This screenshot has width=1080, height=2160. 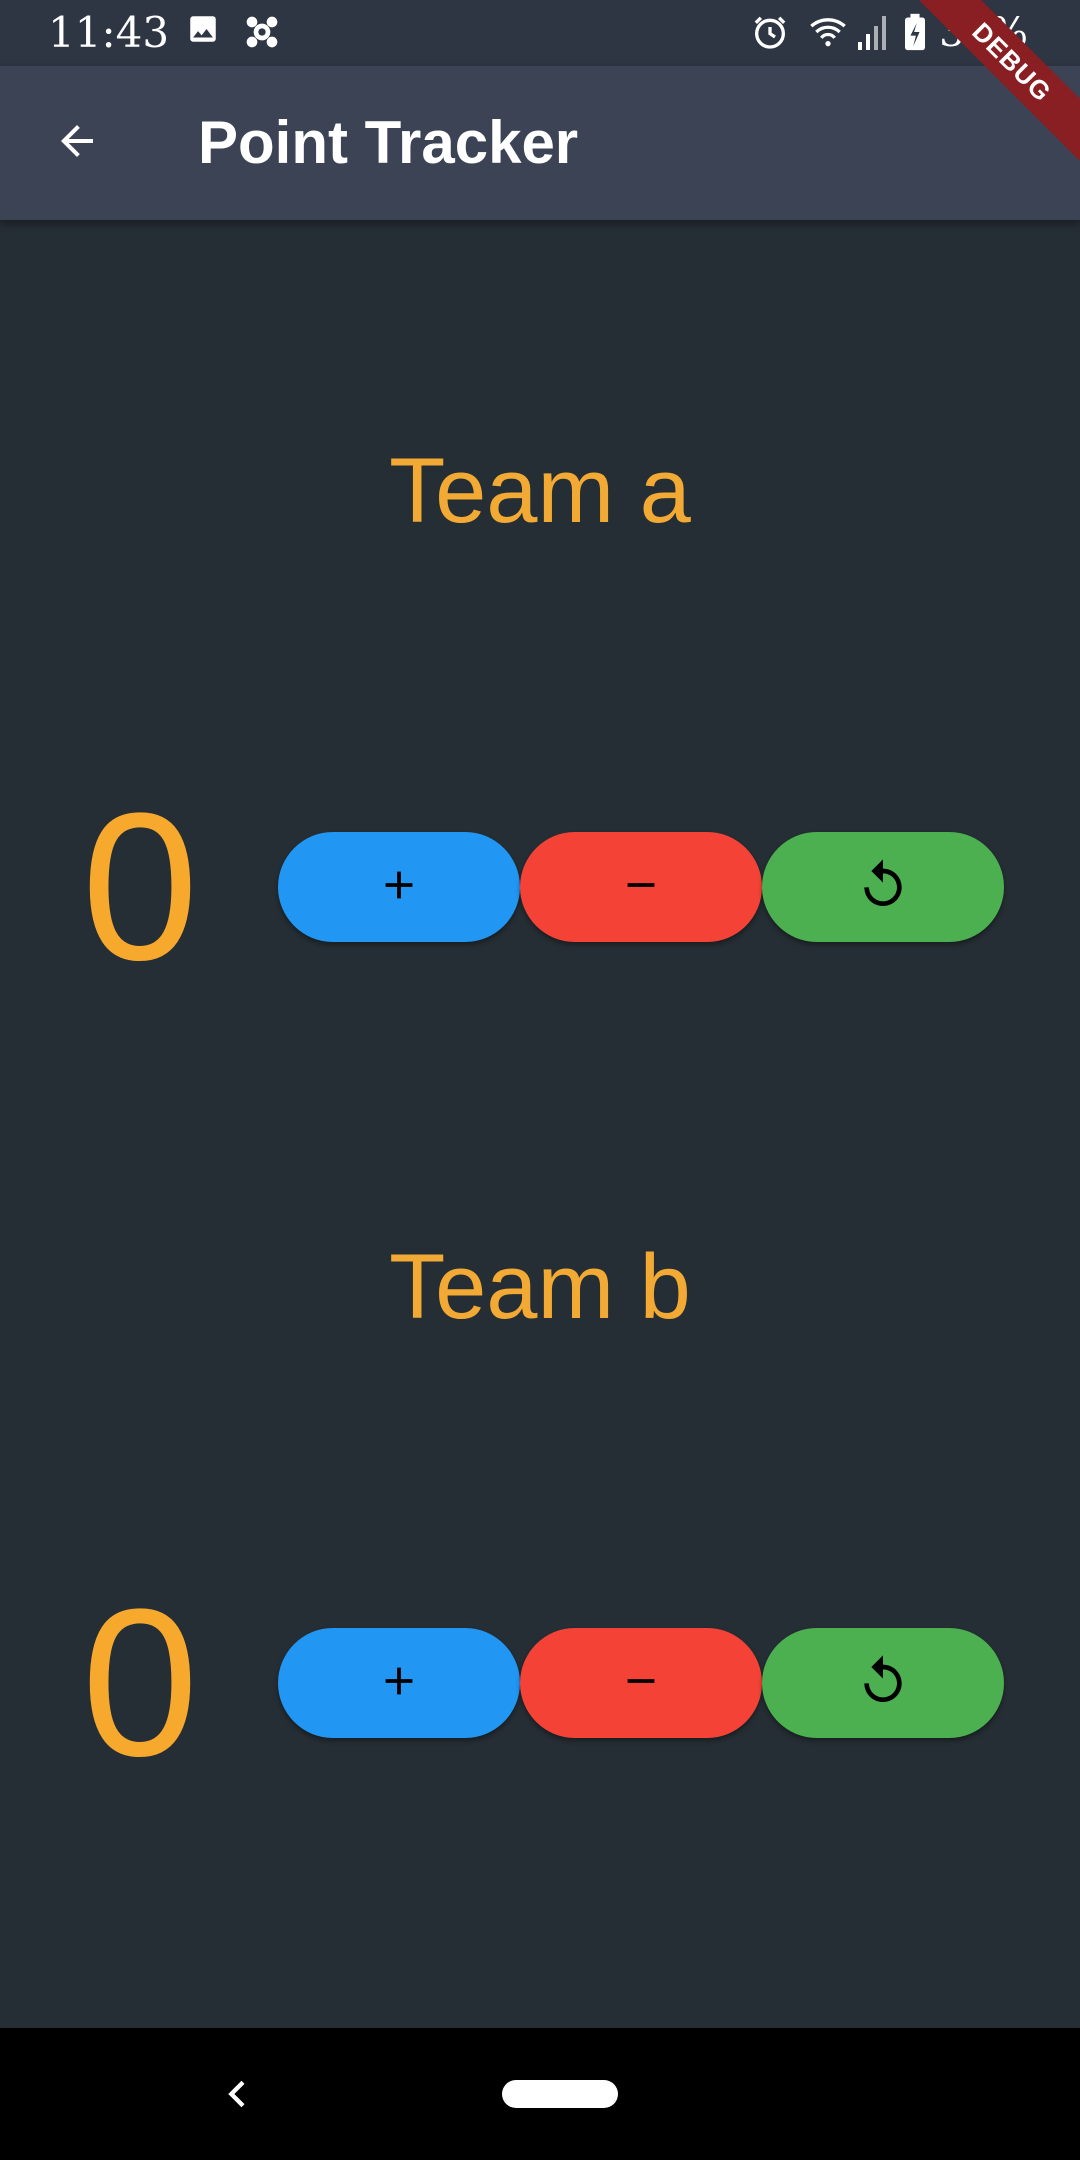 What do you see at coordinates (828, 34) in the screenshot?
I see `wifi-icon` at bounding box center [828, 34].